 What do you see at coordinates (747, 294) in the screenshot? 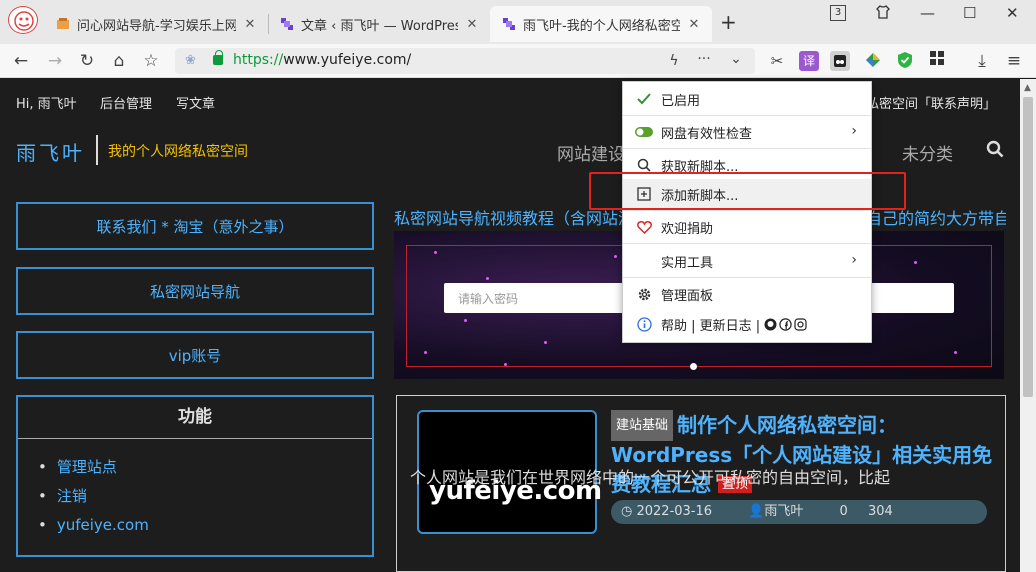
I see `menu-item-dashboard: 管理面板` at bounding box center [747, 294].